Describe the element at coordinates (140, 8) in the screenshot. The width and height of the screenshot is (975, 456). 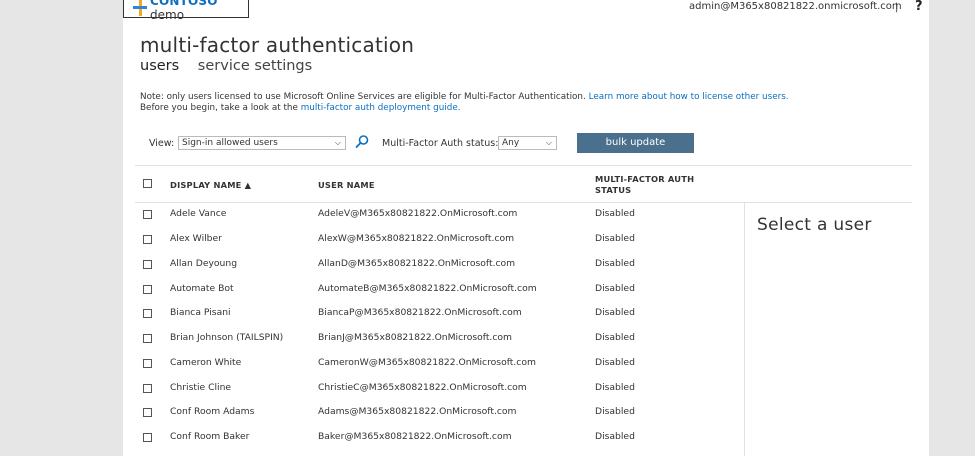
I see `contoso-logo-icon` at that location.